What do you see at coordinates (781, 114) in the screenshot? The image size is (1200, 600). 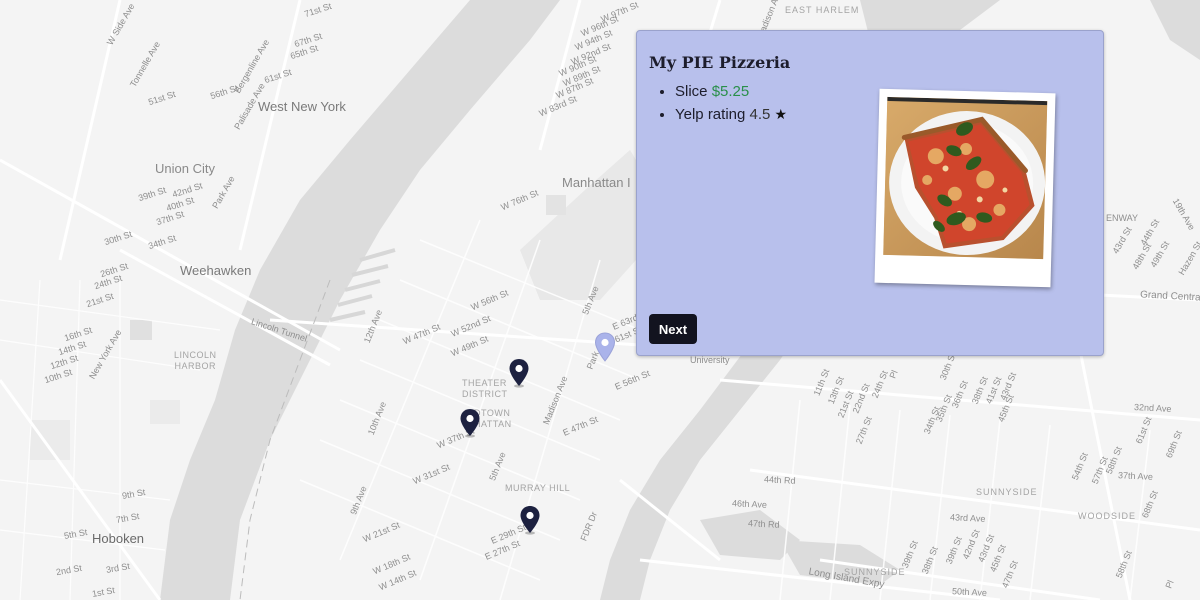 I see `star-icon: ★` at bounding box center [781, 114].